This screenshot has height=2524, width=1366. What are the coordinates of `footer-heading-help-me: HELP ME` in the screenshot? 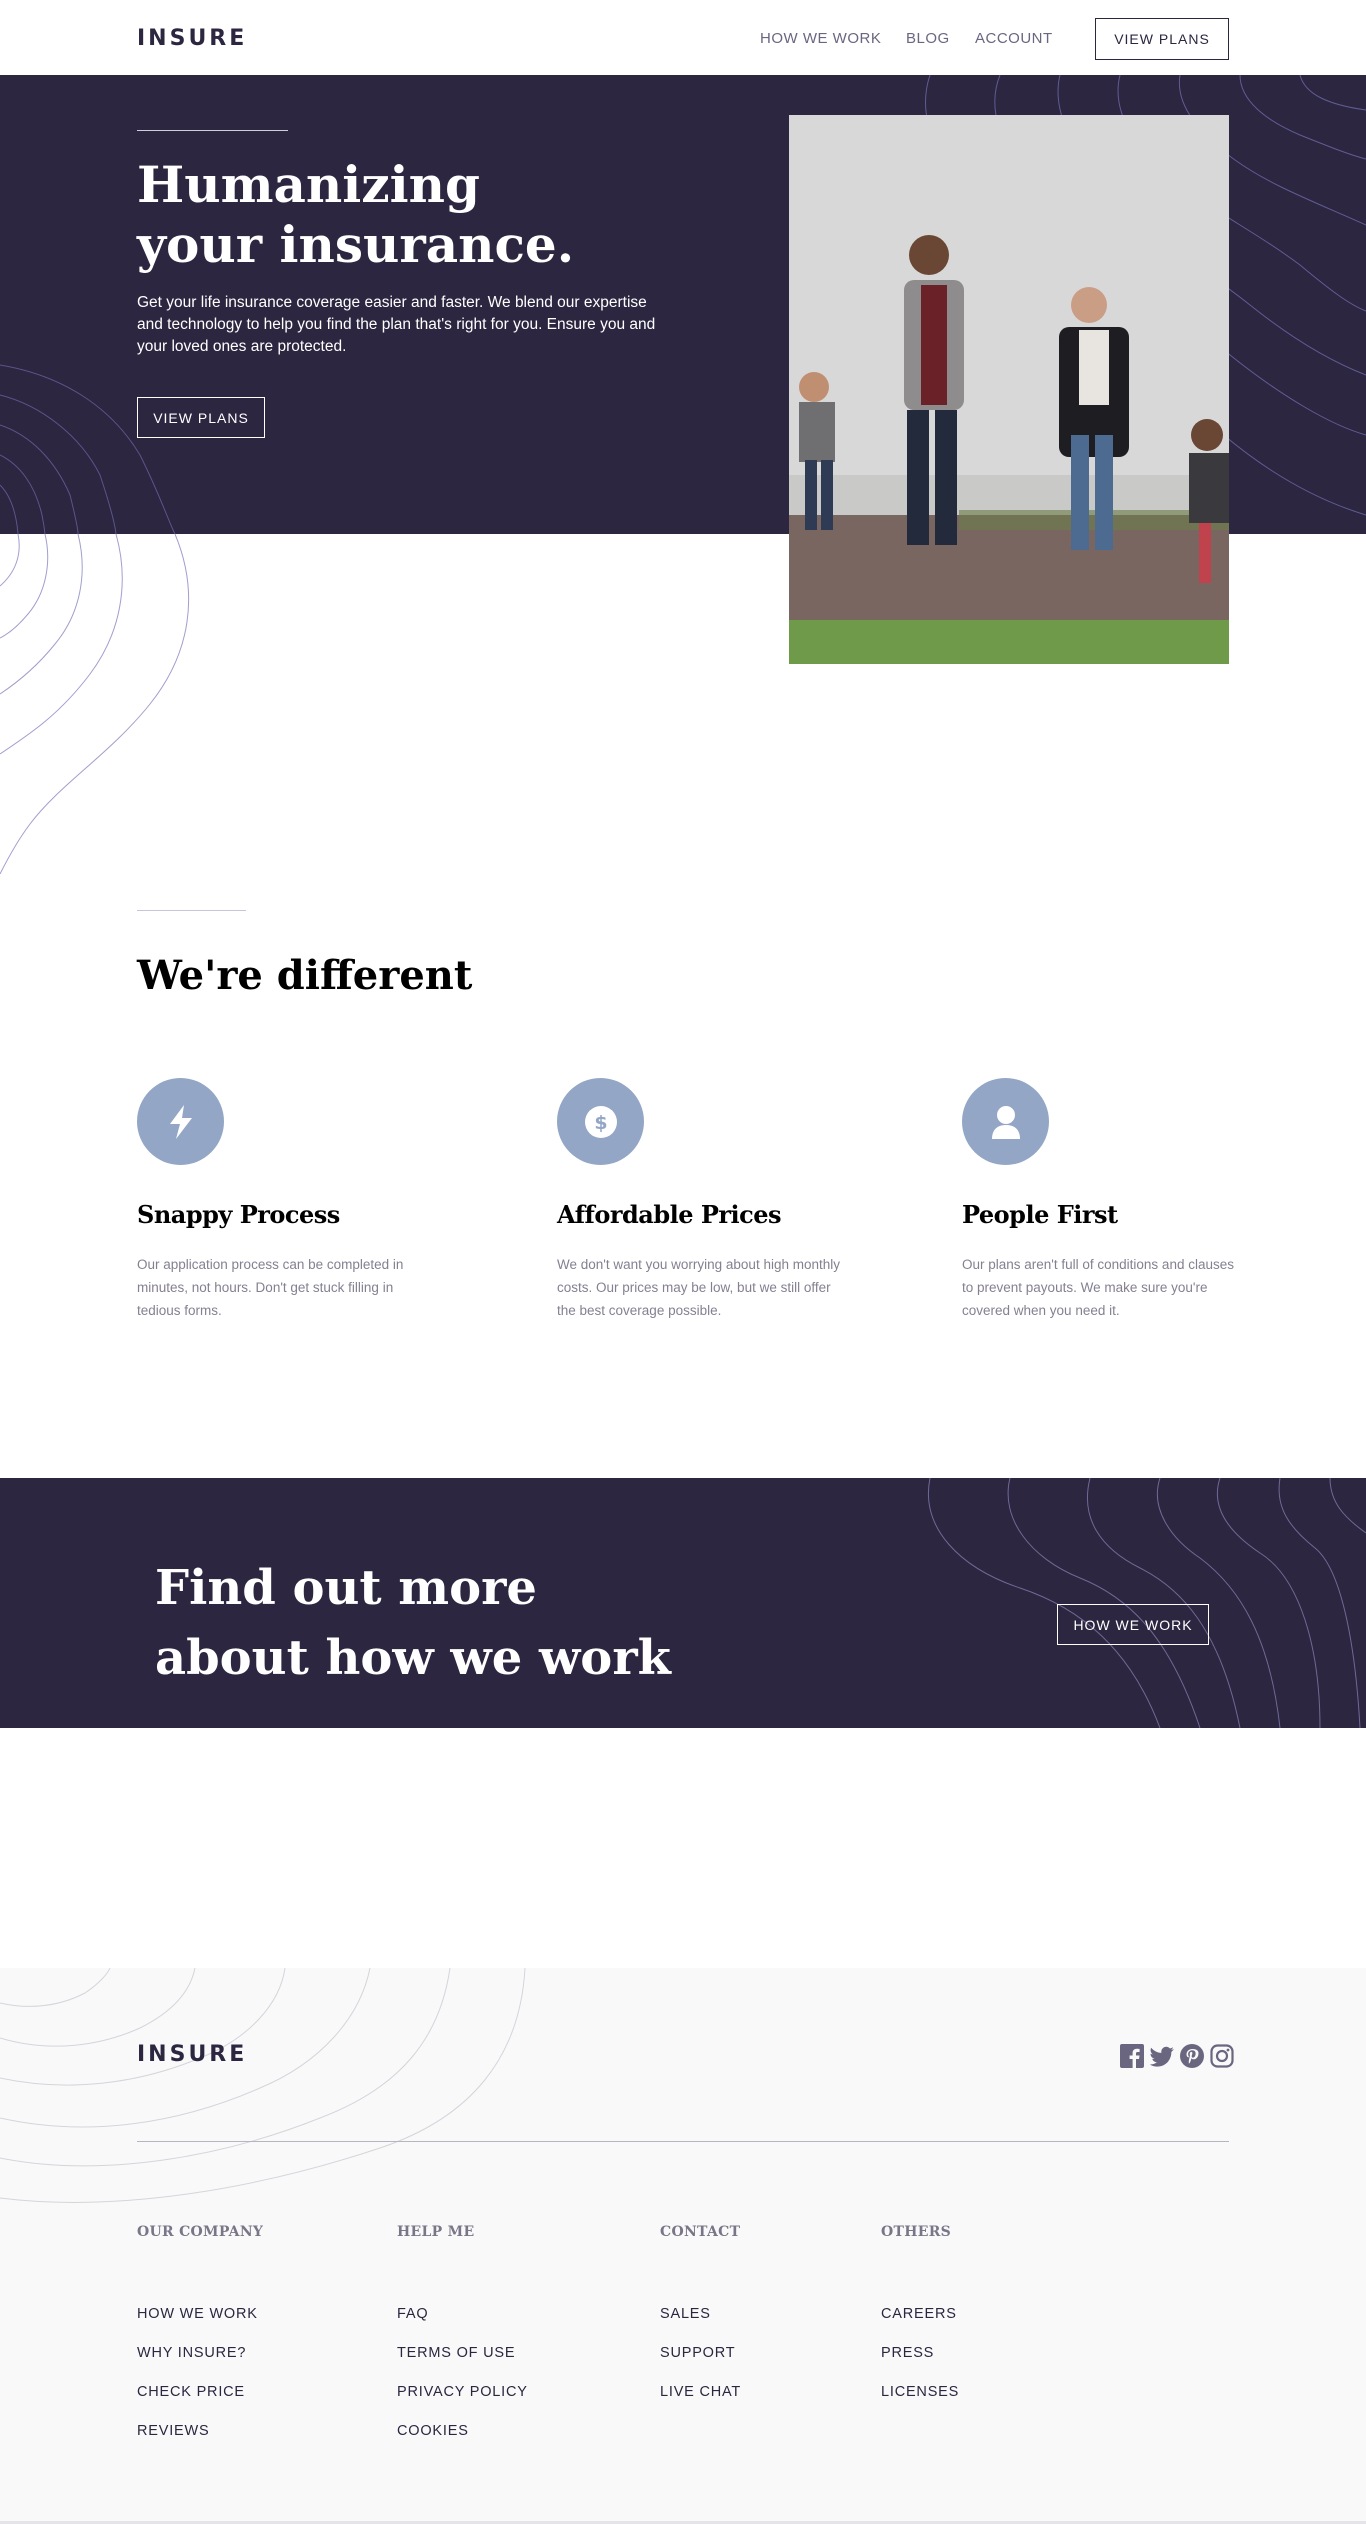 It's located at (436, 2232).